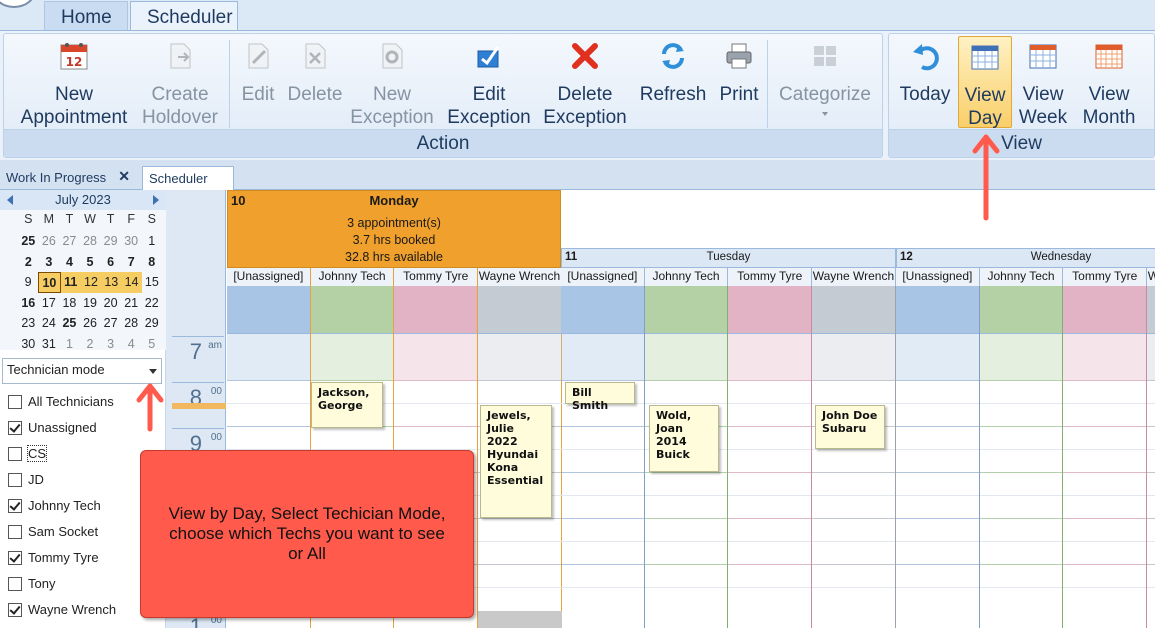  Describe the element at coordinates (600, 397) in the screenshot. I see `appointment-card: Bill Smith` at that location.